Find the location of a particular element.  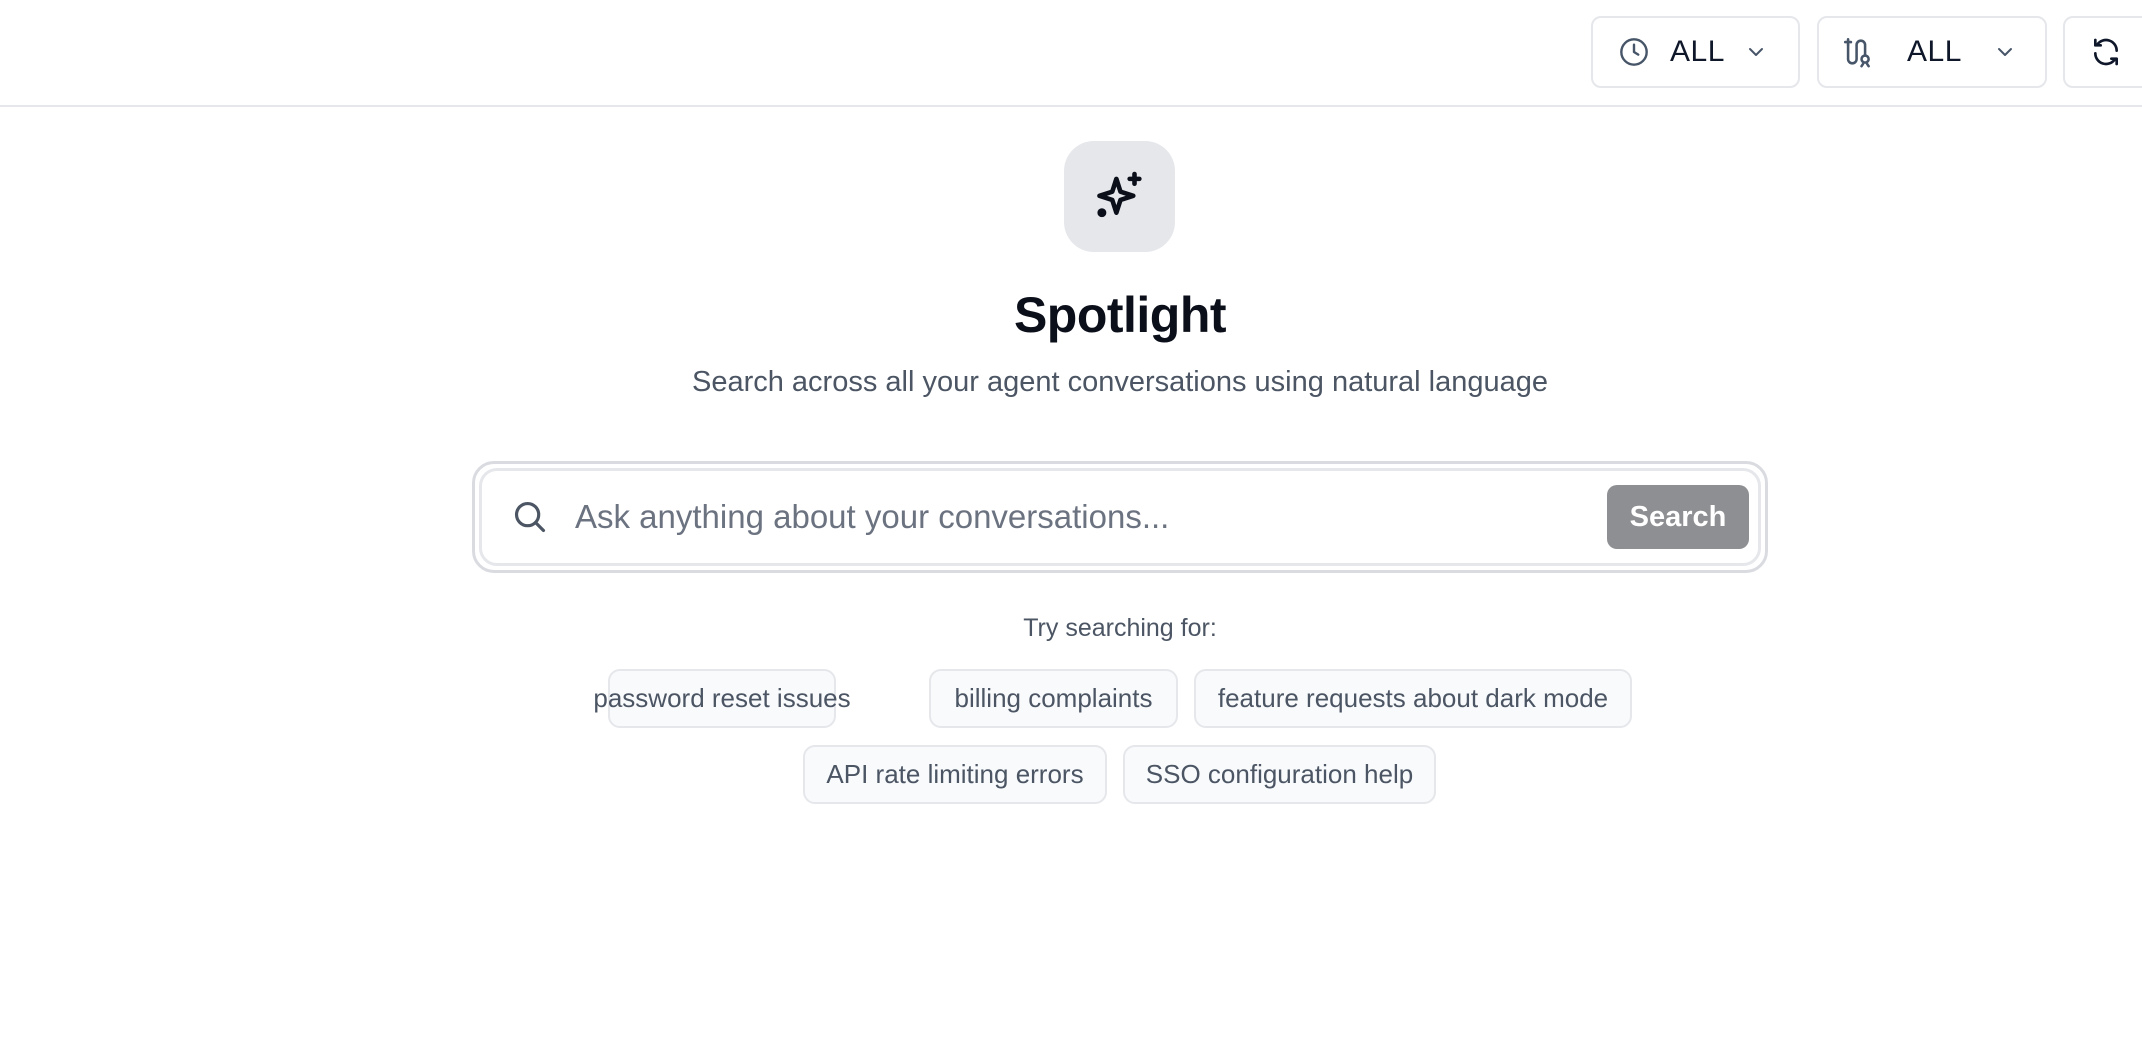

suggestion-chip: billing complaints is located at coordinates (1053, 698).